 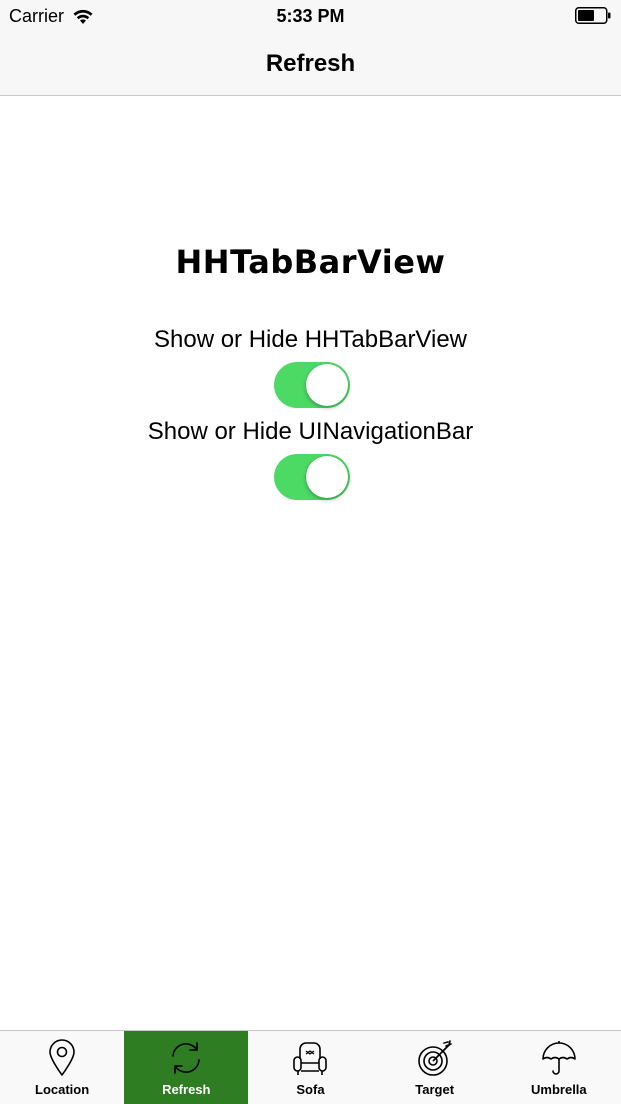 I want to click on status-time: 5:33 PM, so click(x=310, y=16).